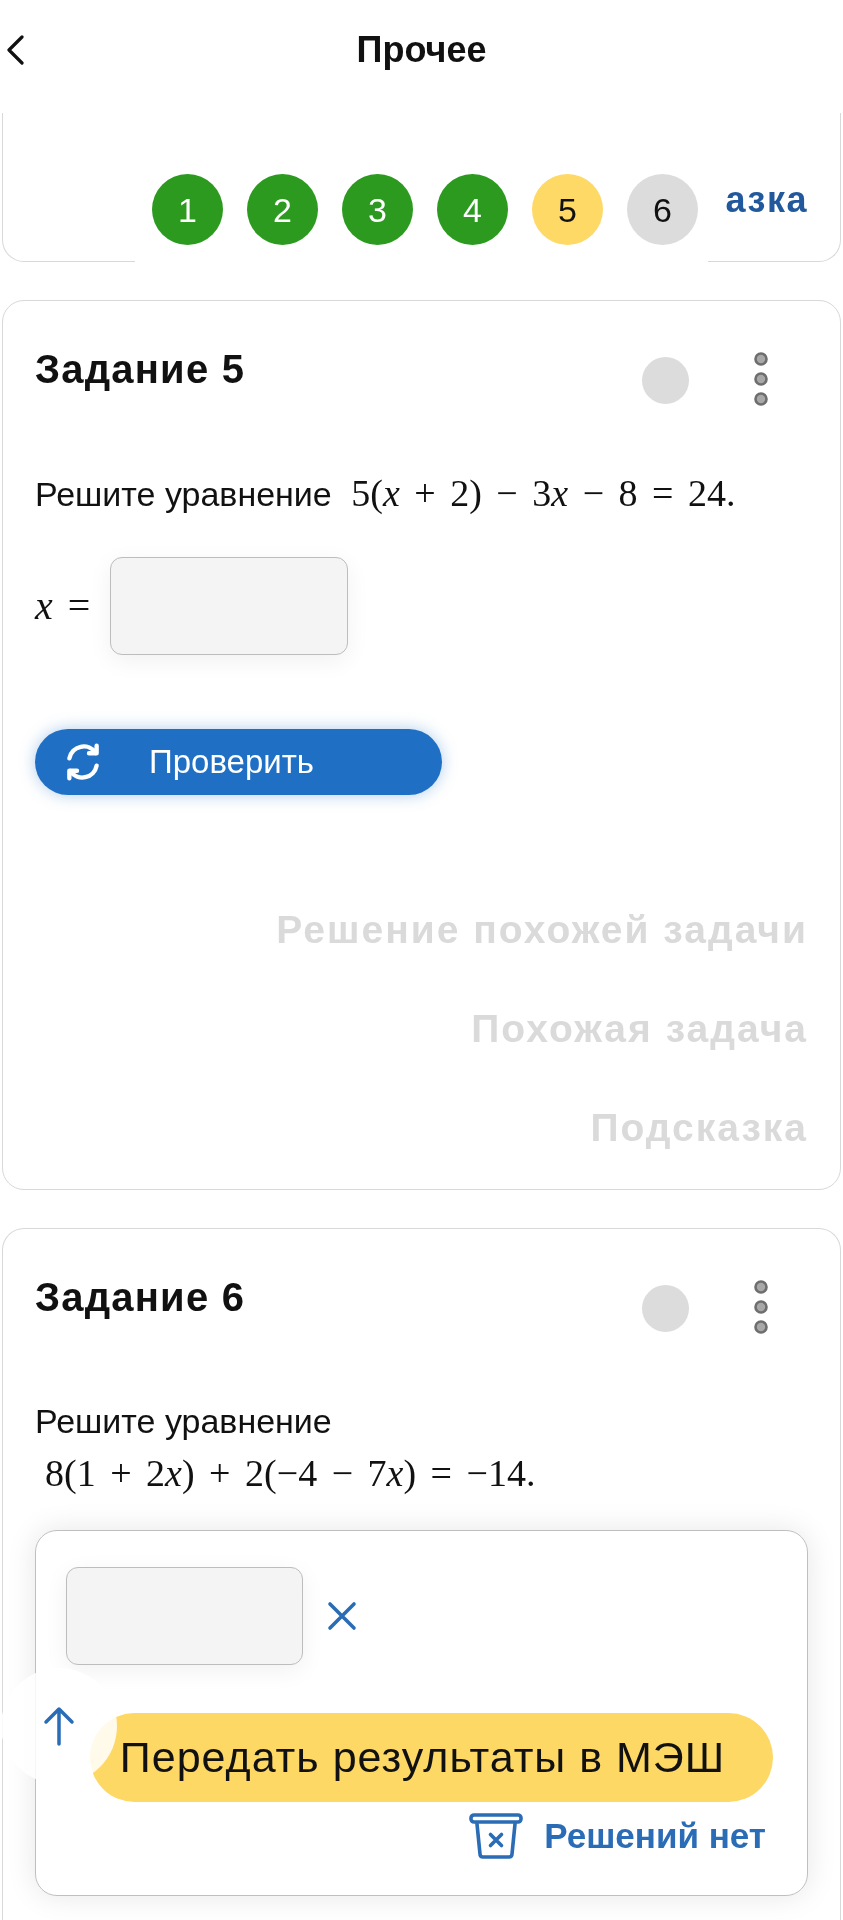 This screenshot has width=843, height=1920. Describe the element at coordinates (342, 1616) in the screenshot. I see `close-icon` at that location.